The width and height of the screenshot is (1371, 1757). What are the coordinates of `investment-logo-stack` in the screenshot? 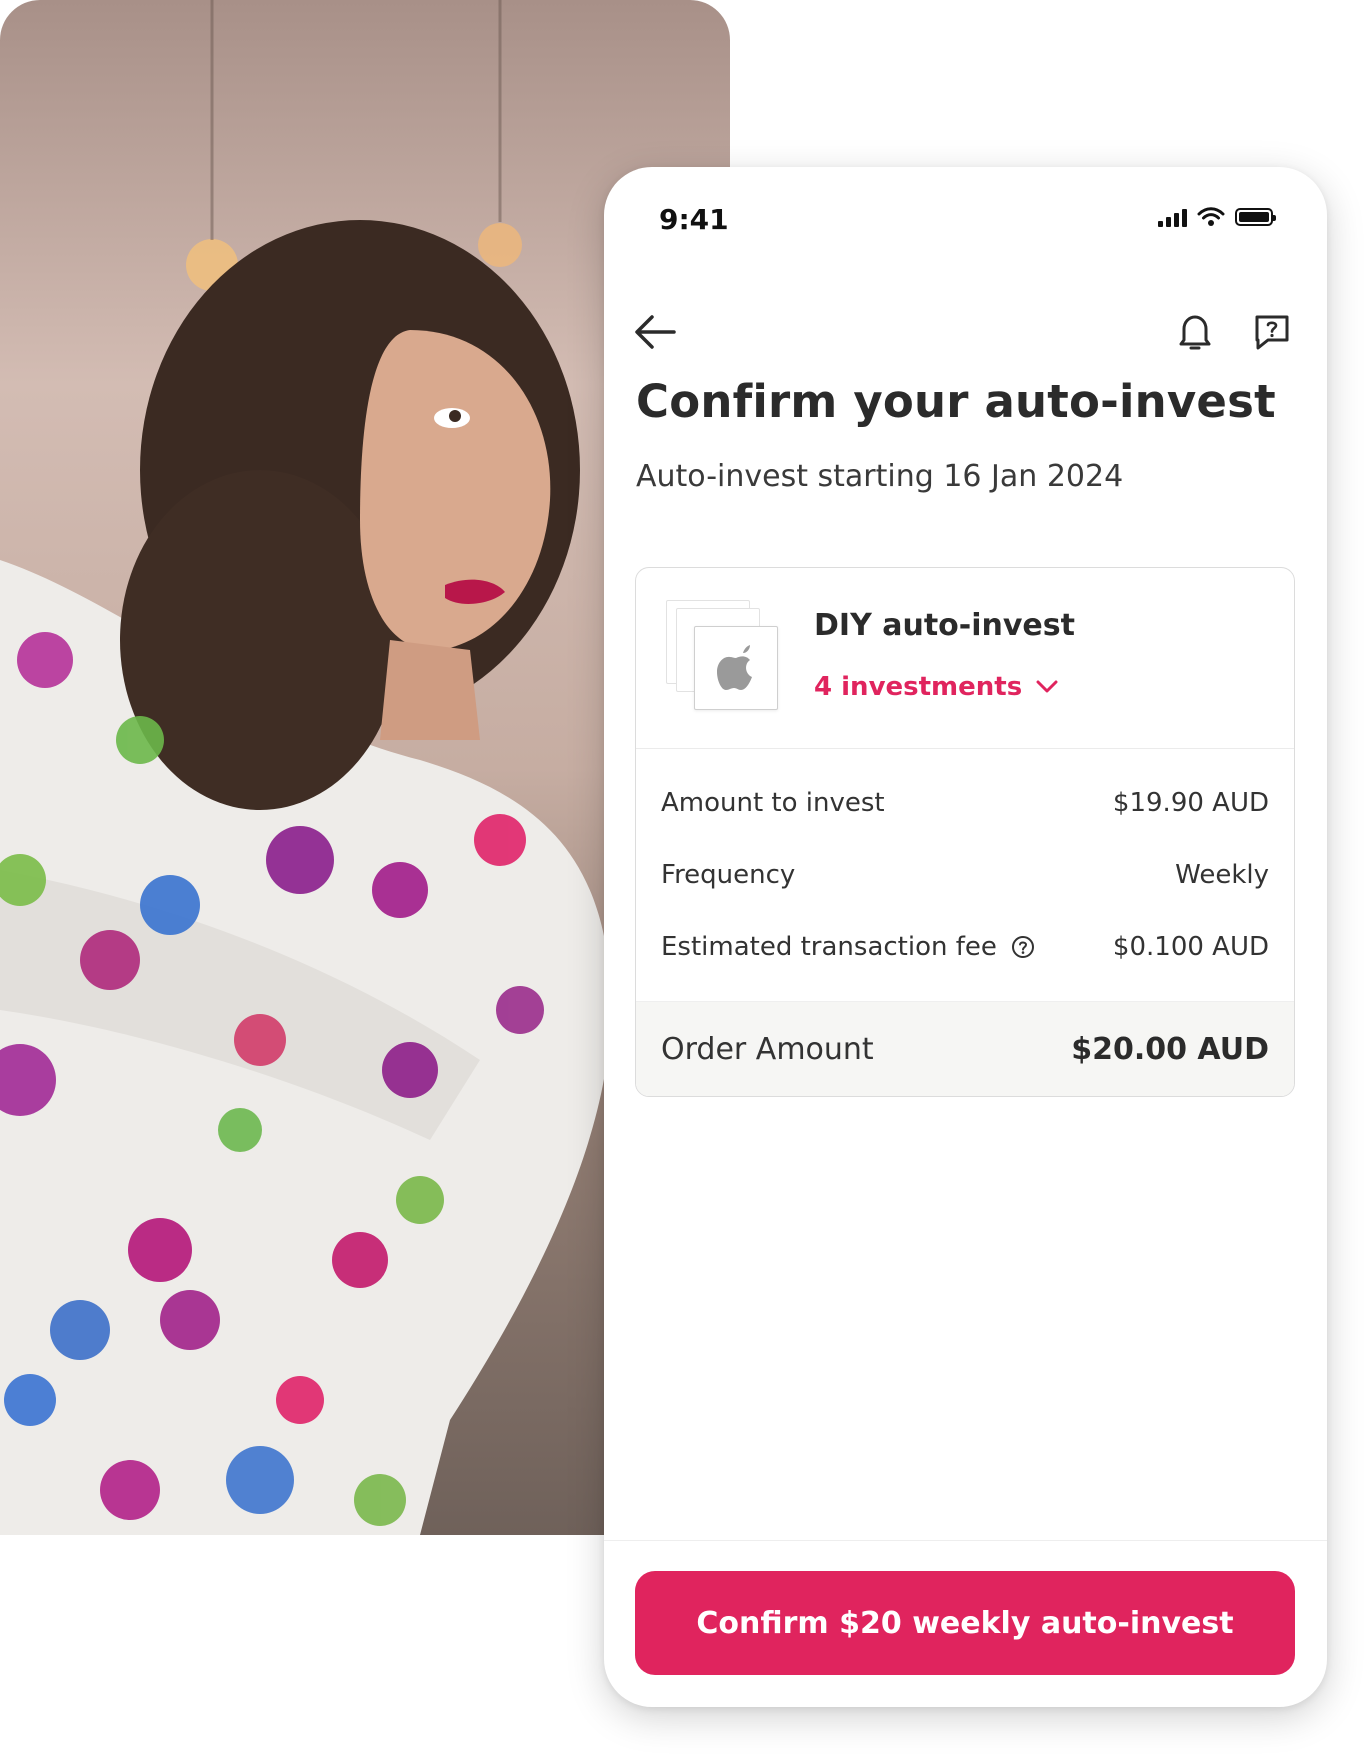 It's located at (726, 660).